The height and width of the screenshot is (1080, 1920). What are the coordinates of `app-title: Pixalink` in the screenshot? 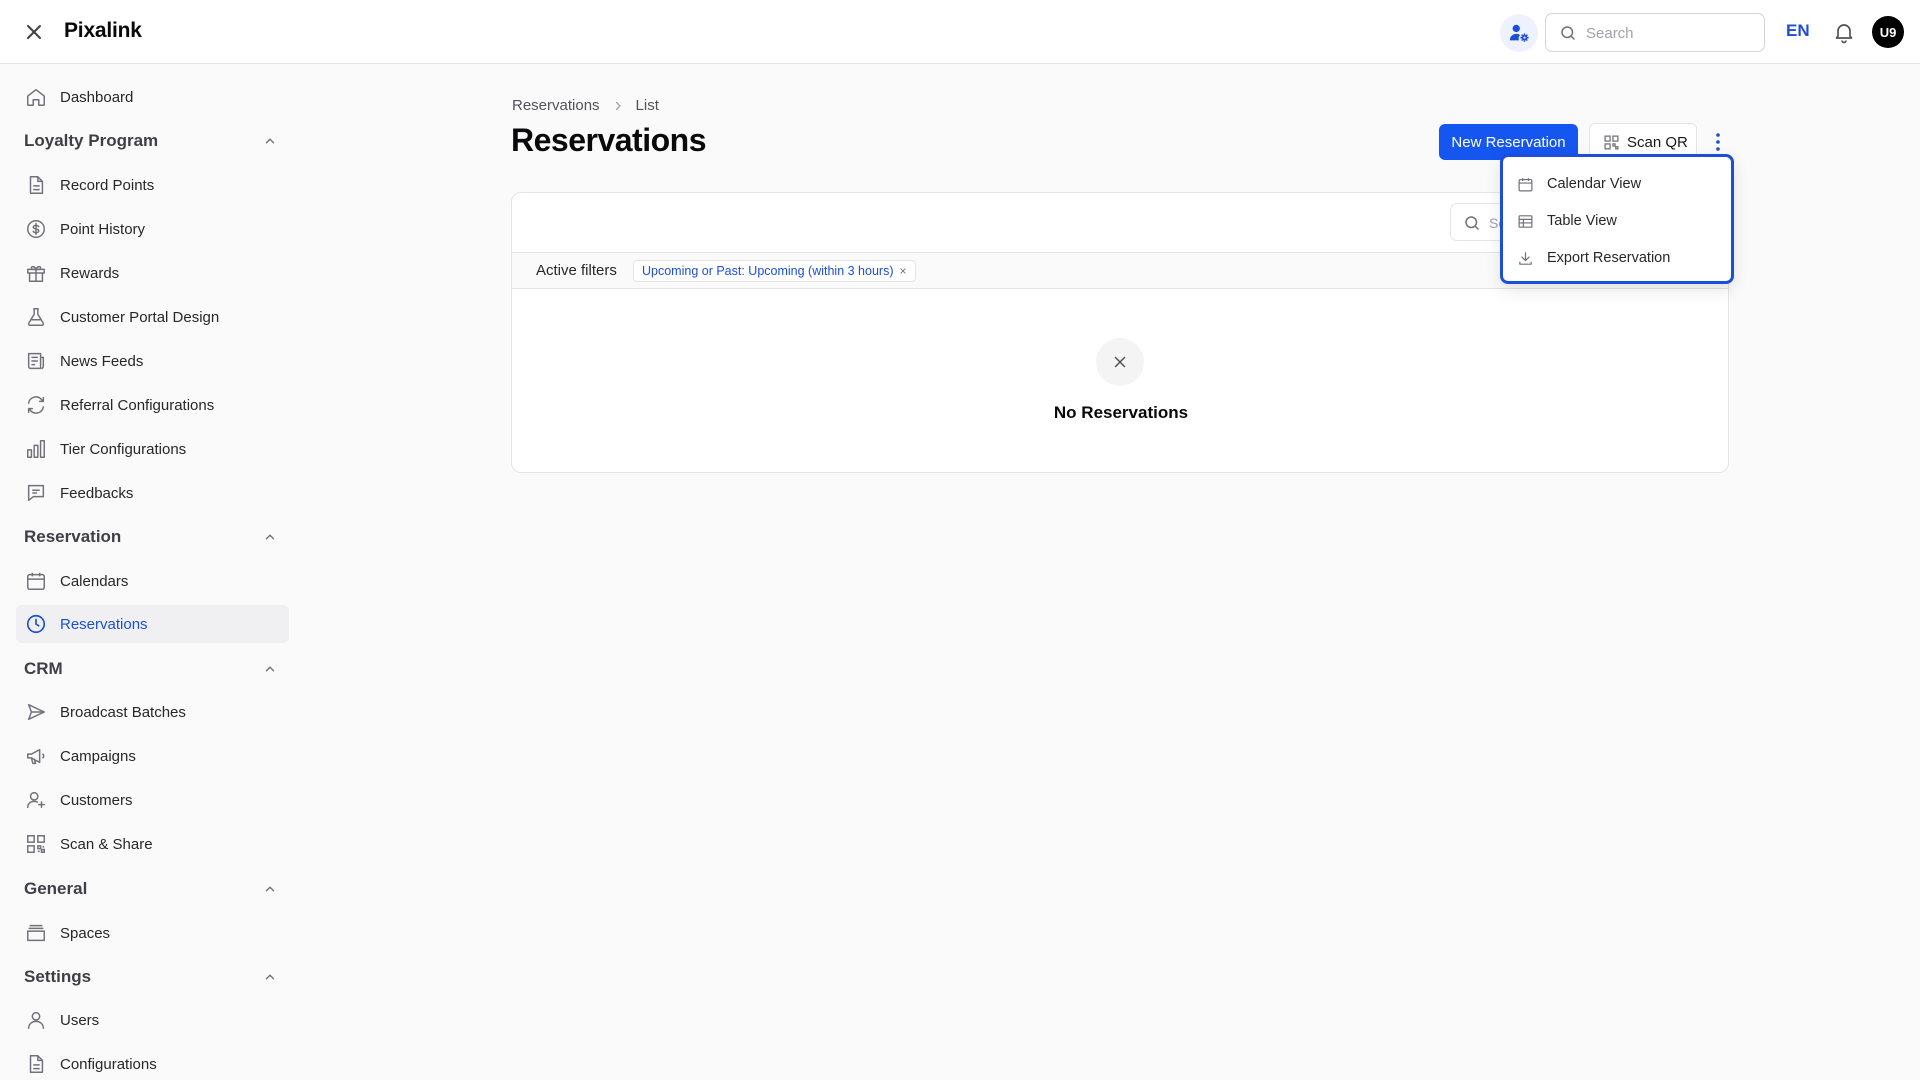 It's located at (103, 30).